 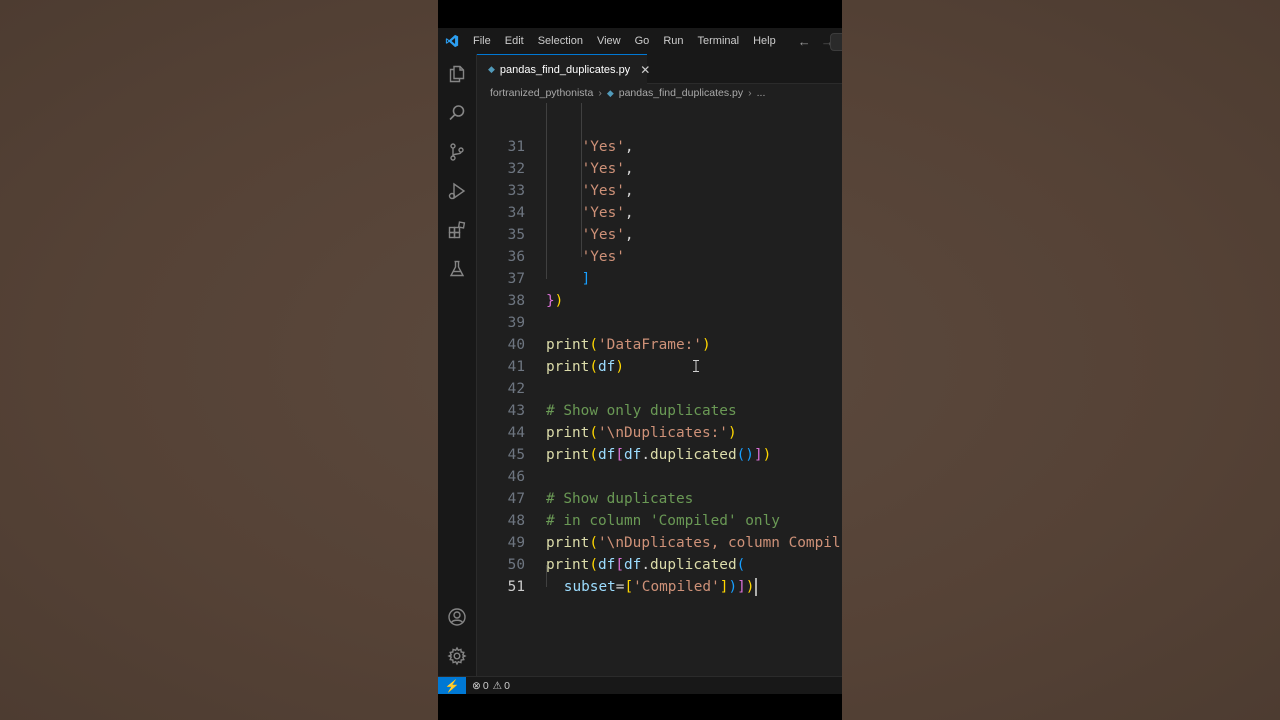 I want to click on code-text: print(df), so click(x=585, y=367).